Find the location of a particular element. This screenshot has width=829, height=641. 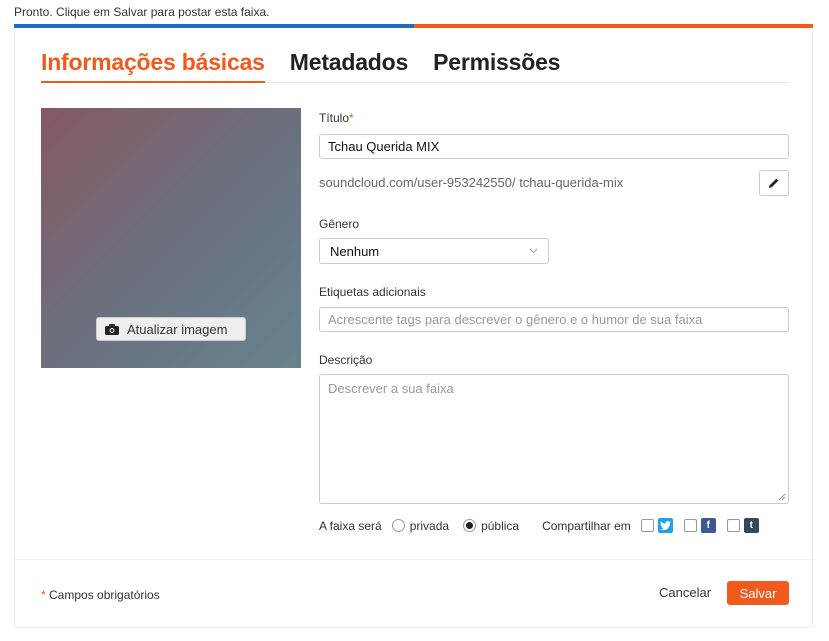

radio-selected-dot is located at coordinates (470, 525).